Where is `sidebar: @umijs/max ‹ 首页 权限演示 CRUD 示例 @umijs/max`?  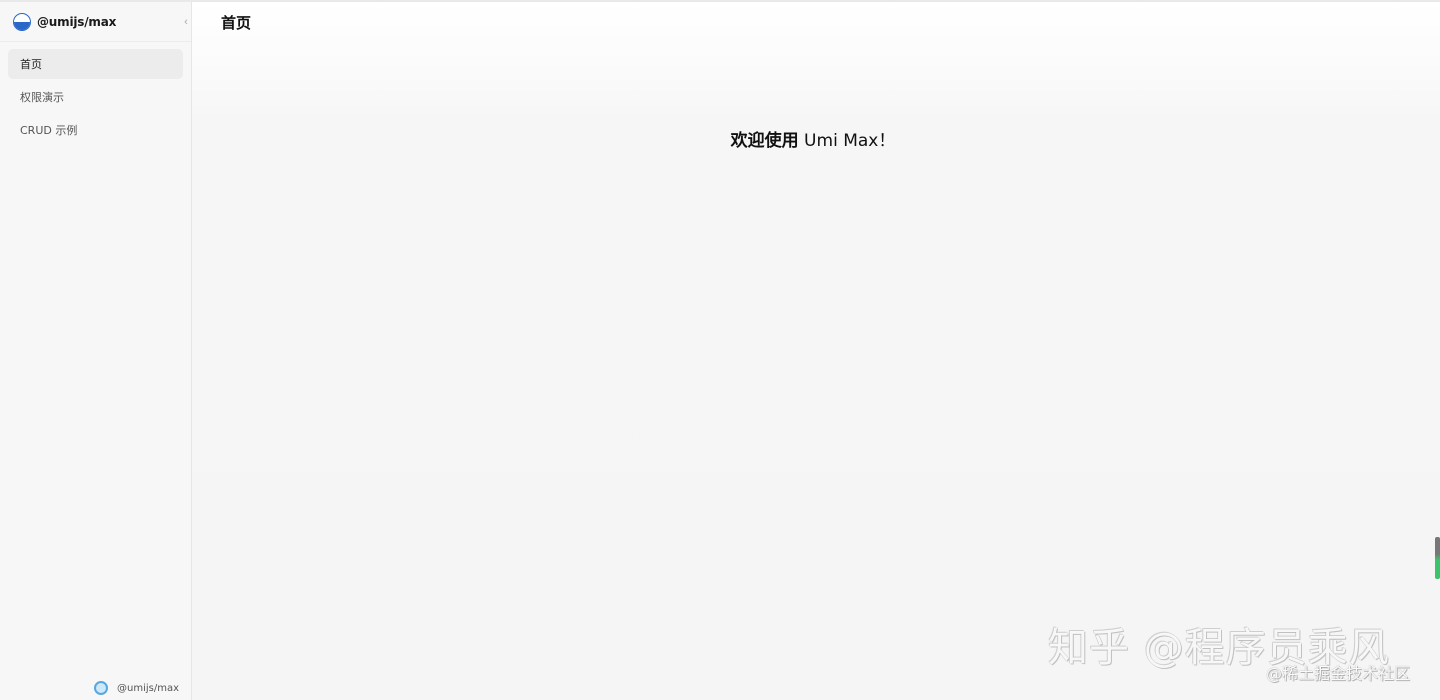
sidebar: @umijs/max ‹ 首页 权限演示 CRUD 示例 @umijs/max is located at coordinates (96, 351).